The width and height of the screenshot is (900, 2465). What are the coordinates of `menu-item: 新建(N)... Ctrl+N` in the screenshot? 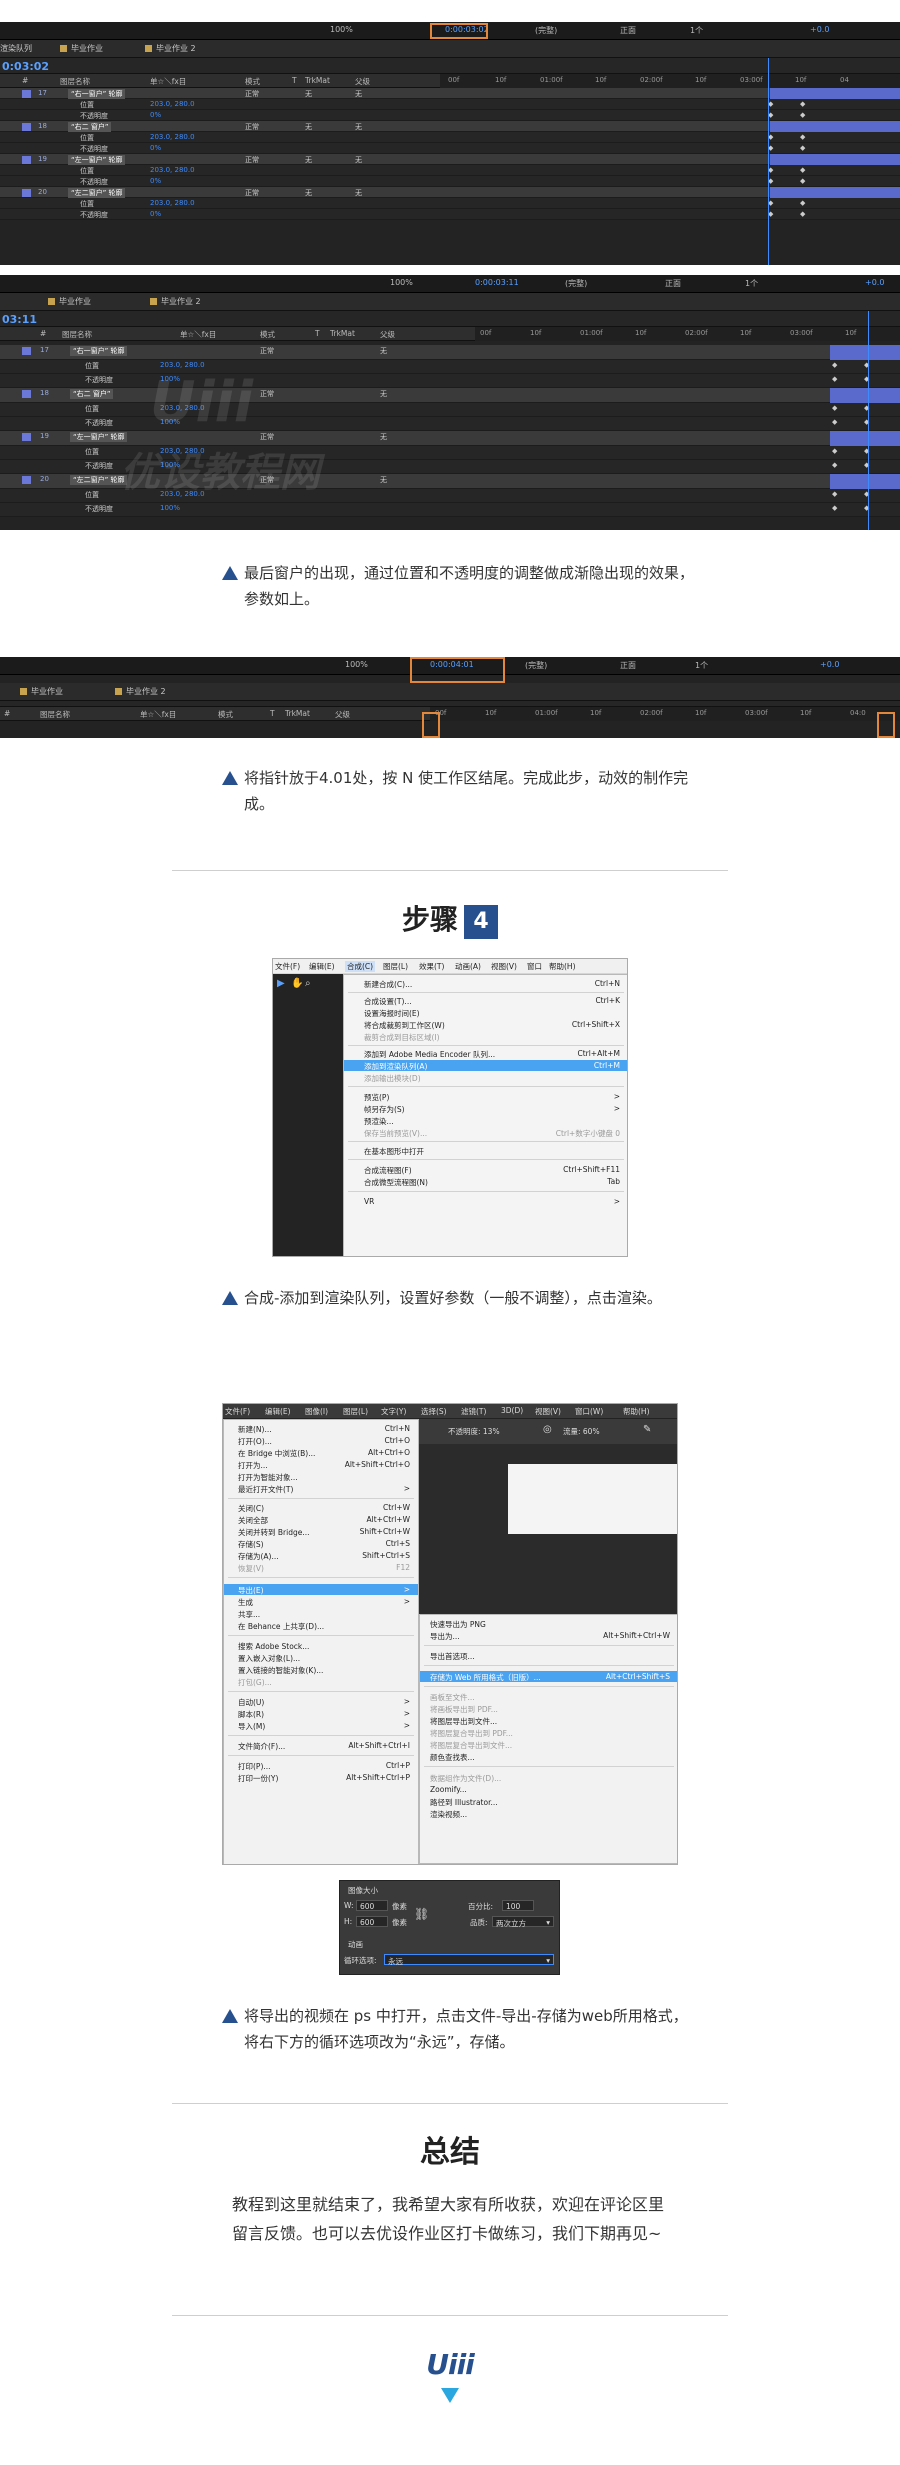 It's located at (321, 1428).